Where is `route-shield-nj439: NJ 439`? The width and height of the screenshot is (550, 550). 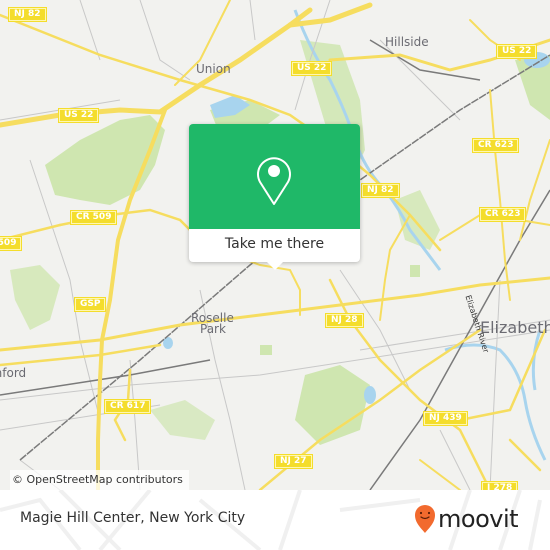 route-shield-nj439: NJ 439 is located at coordinates (445, 418).